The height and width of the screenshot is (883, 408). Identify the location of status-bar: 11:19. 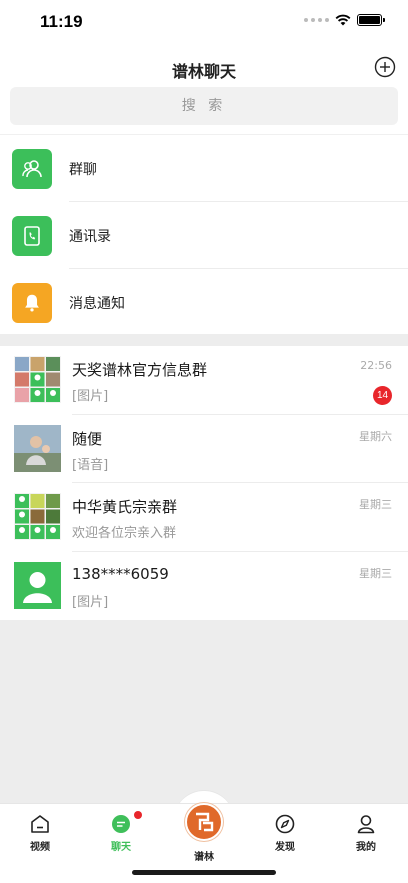
(204, 22).